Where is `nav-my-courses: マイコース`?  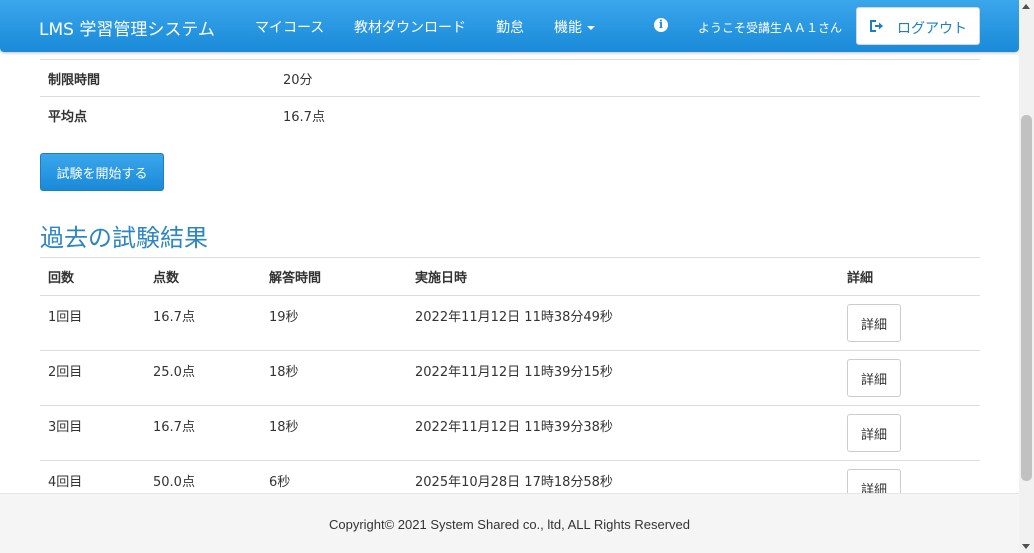
nav-my-courses: マイコース is located at coordinates (289, 27).